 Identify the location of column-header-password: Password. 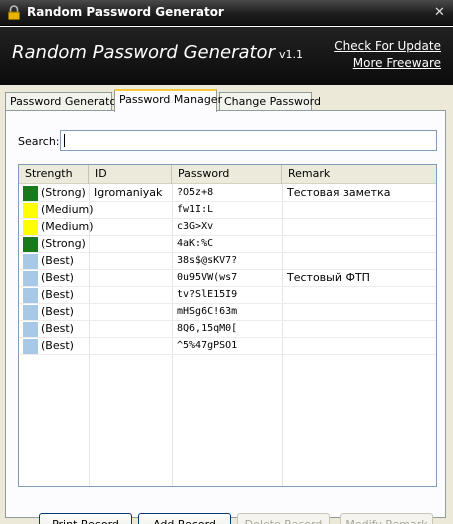
(227, 174).